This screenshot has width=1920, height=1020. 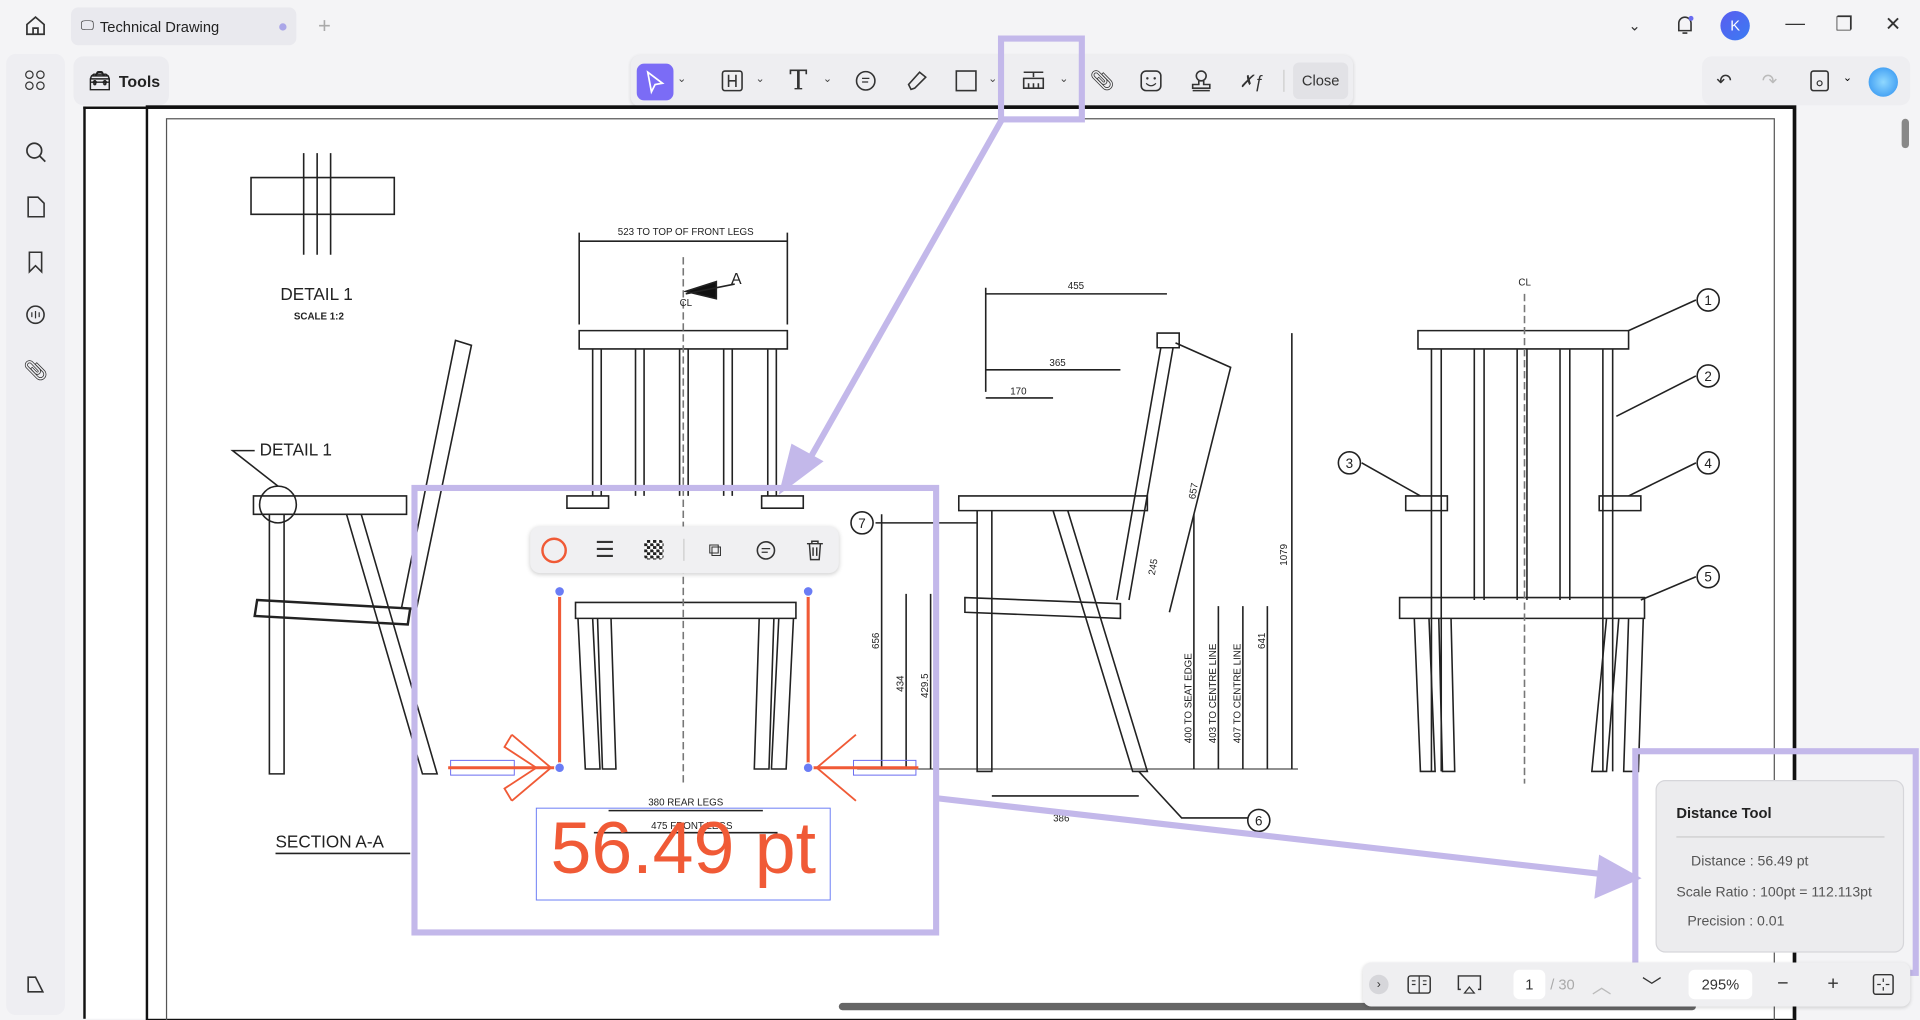 What do you see at coordinates (1652, 985) in the screenshot?
I see `next-page-button: ﹀` at bounding box center [1652, 985].